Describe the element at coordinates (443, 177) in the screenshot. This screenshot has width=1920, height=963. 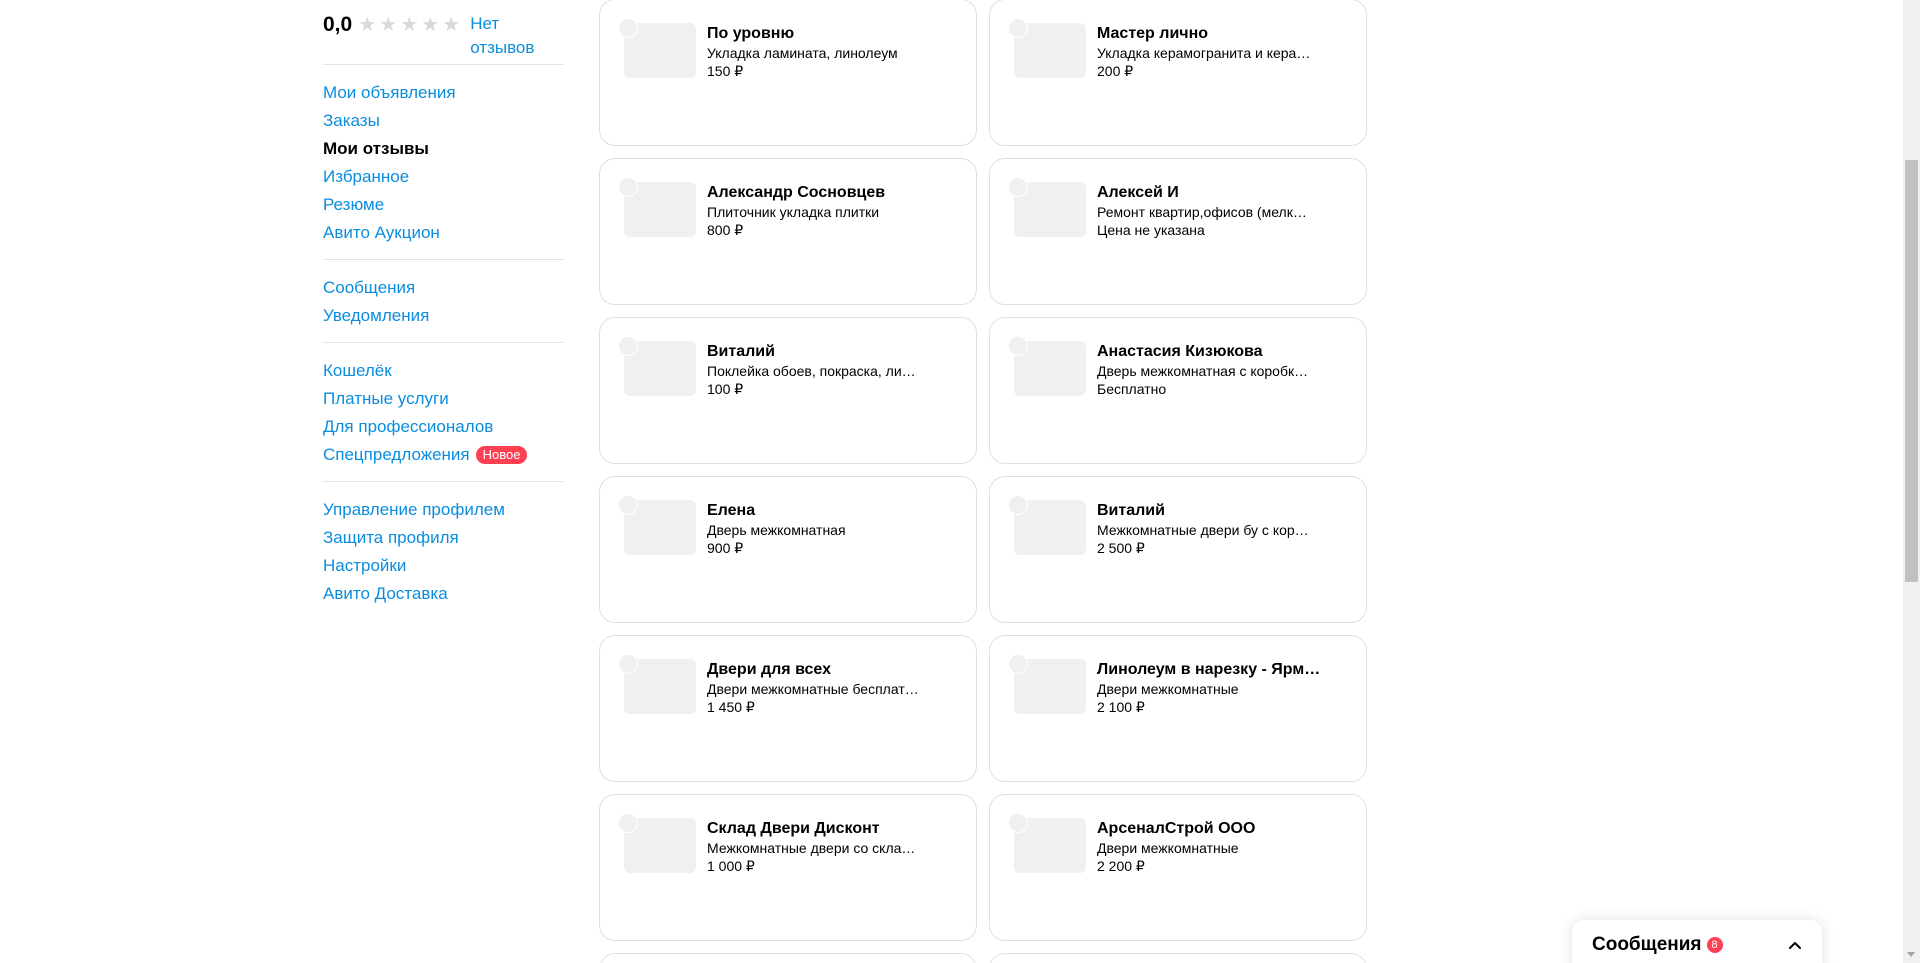
I see `nav-favorites: Избранное` at that location.